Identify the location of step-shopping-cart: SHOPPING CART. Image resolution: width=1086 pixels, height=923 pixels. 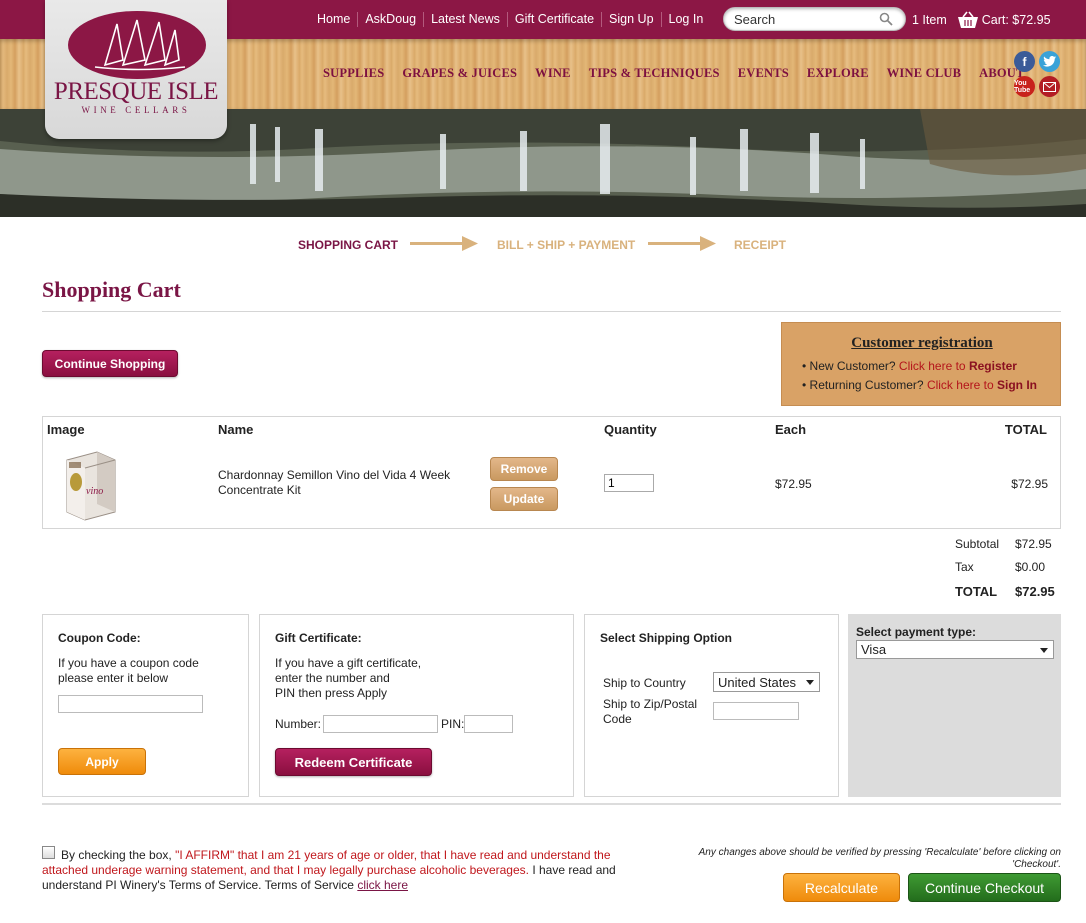
(348, 245).